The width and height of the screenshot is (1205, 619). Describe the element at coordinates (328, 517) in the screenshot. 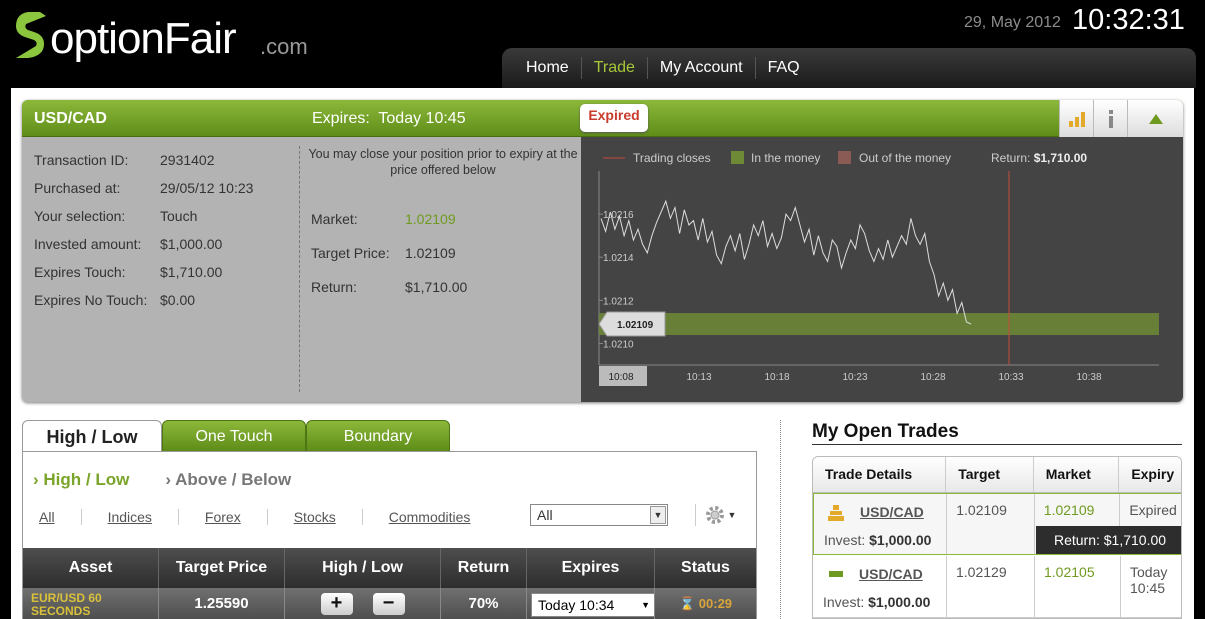

I see `filter-stocks: Stocks` at that location.